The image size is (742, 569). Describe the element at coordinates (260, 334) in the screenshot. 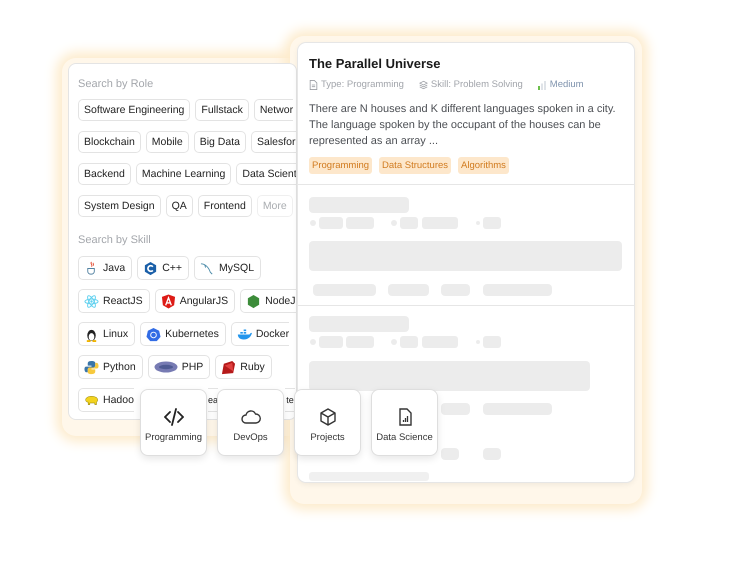

I see `skill-chip: Docker` at that location.